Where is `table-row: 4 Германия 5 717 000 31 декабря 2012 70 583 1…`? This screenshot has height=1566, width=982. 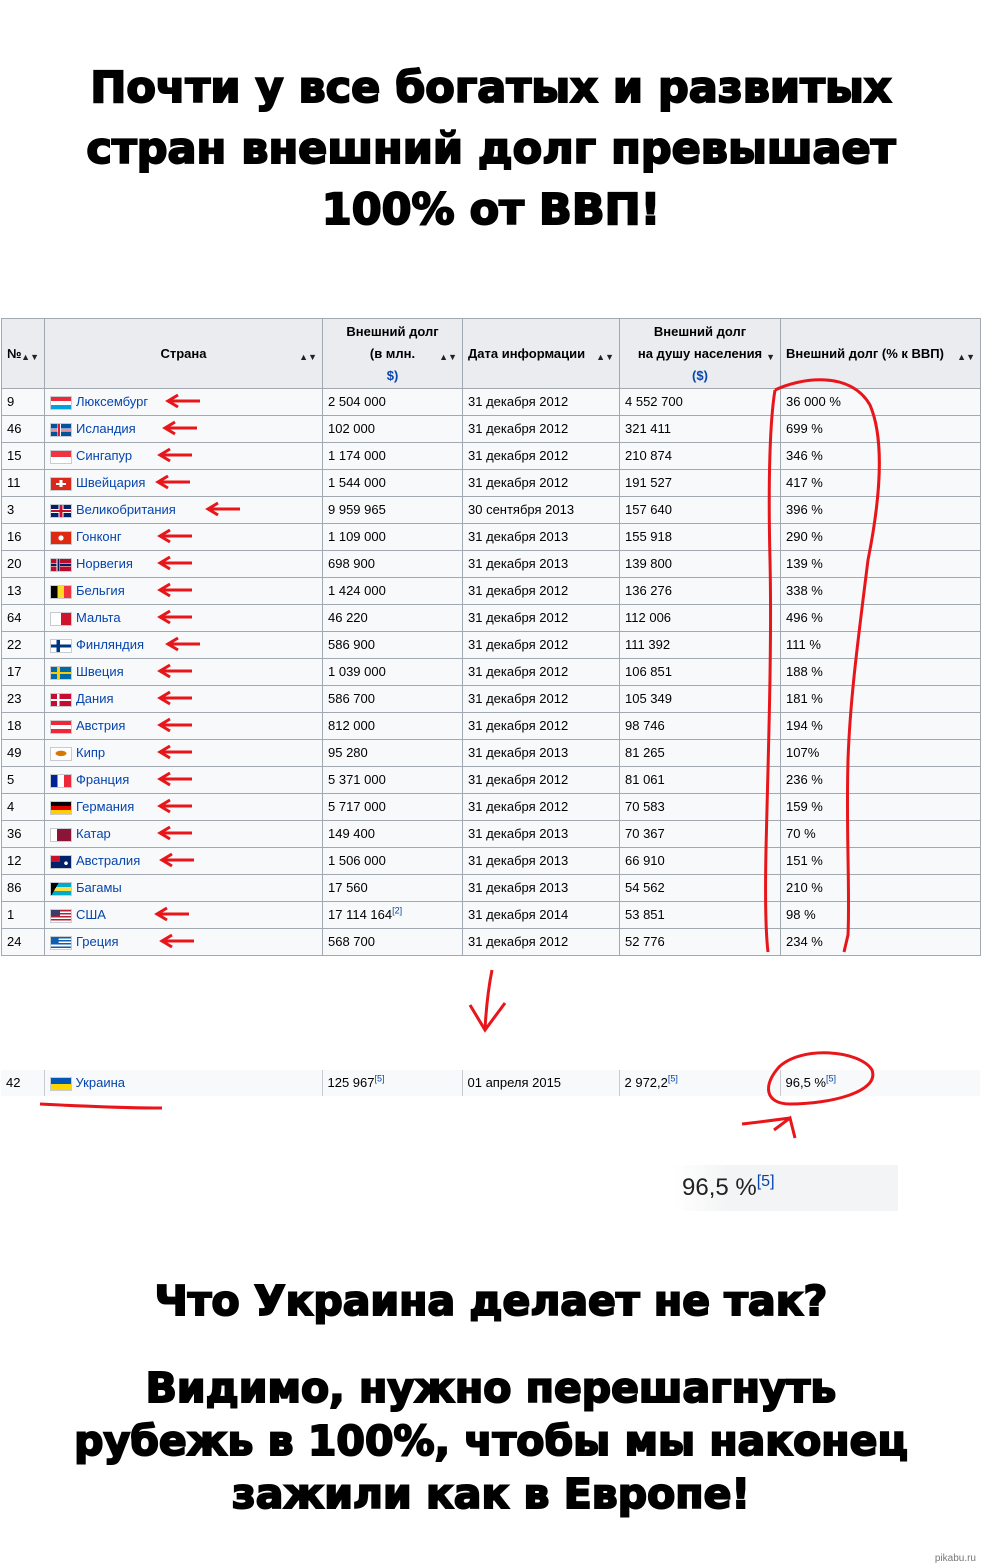
table-row: 4 Германия 5 717 000 31 декабря 2012 70 583 1… is located at coordinates (491, 807).